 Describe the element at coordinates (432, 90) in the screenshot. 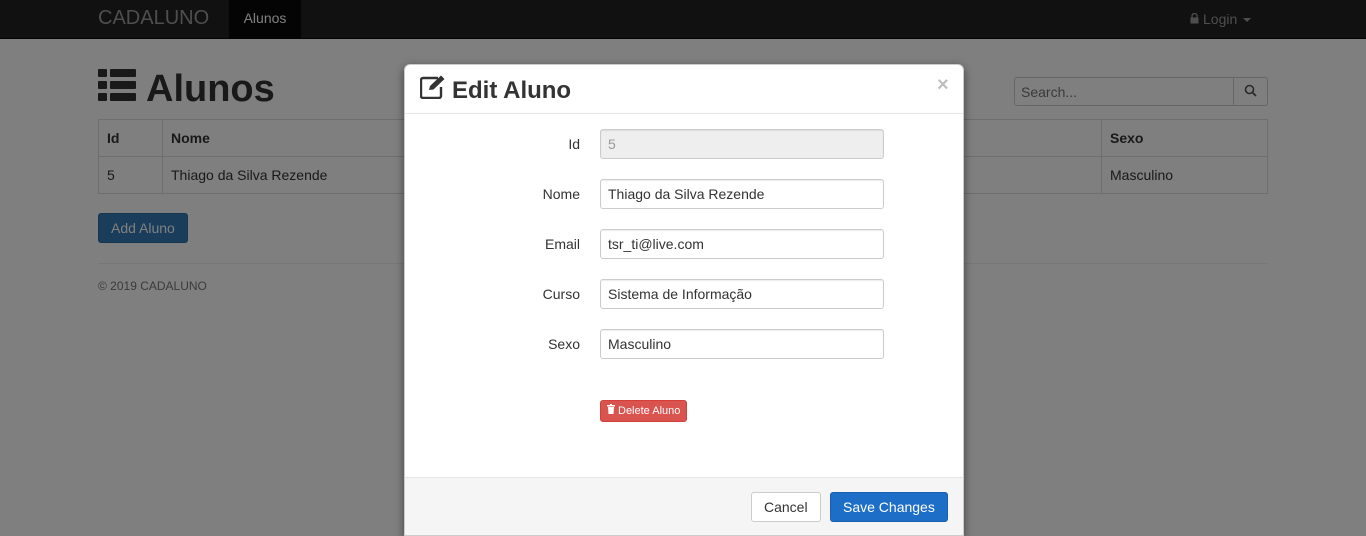

I see `edit-icon` at that location.